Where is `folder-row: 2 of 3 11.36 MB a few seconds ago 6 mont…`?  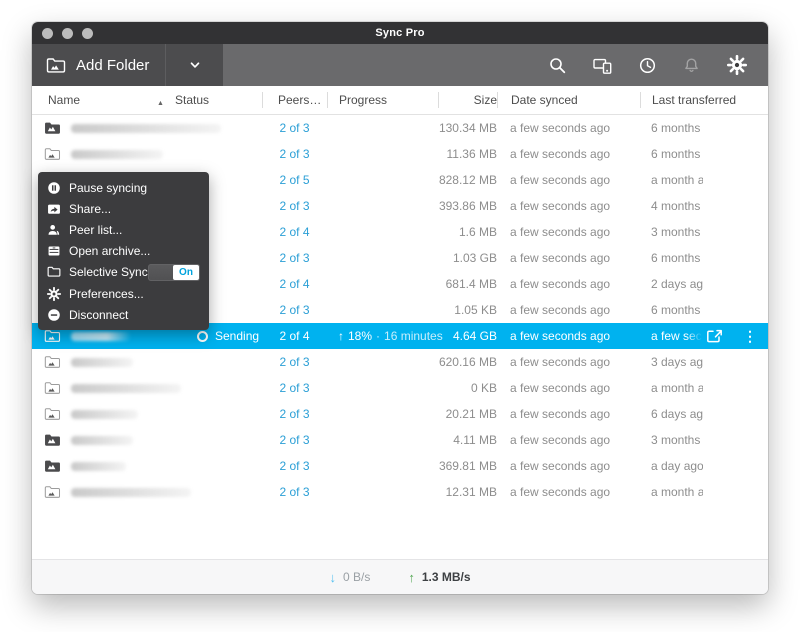 folder-row: 2 of 3 11.36 MB a few seconds ago 6 mont… is located at coordinates (400, 154).